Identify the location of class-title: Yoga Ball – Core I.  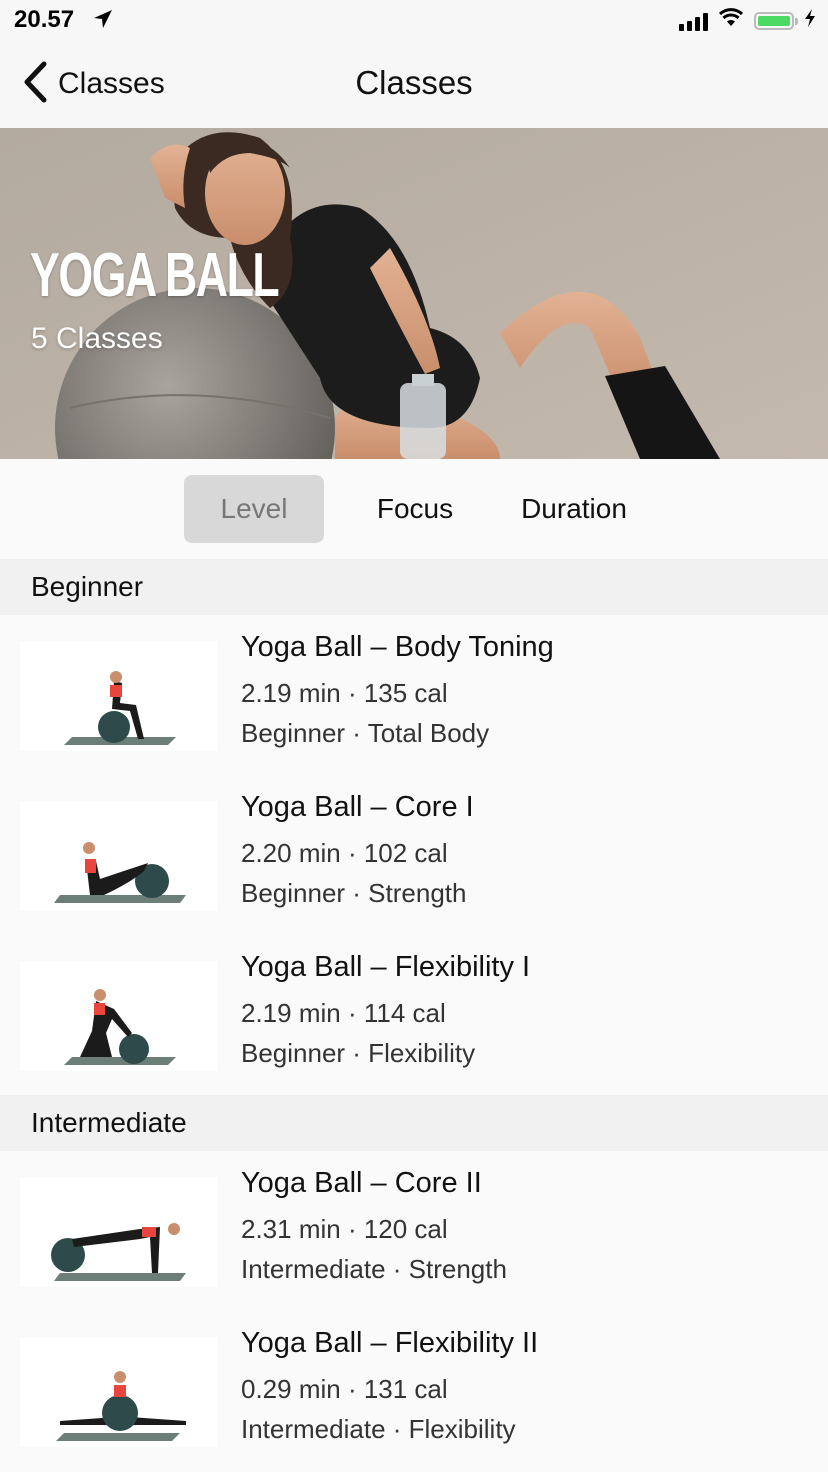
(357, 807).